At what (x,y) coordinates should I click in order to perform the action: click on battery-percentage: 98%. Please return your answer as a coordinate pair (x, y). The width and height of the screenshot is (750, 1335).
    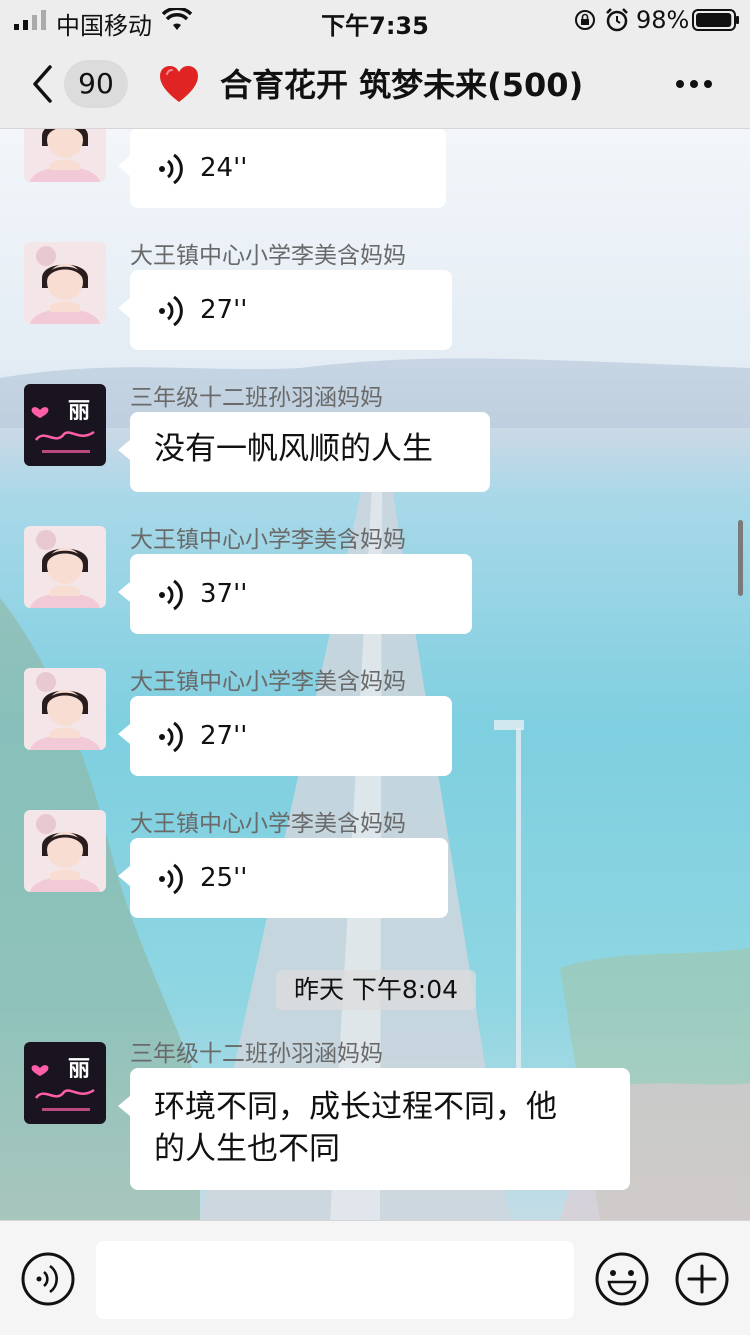
    Looking at the image, I should click on (663, 20).